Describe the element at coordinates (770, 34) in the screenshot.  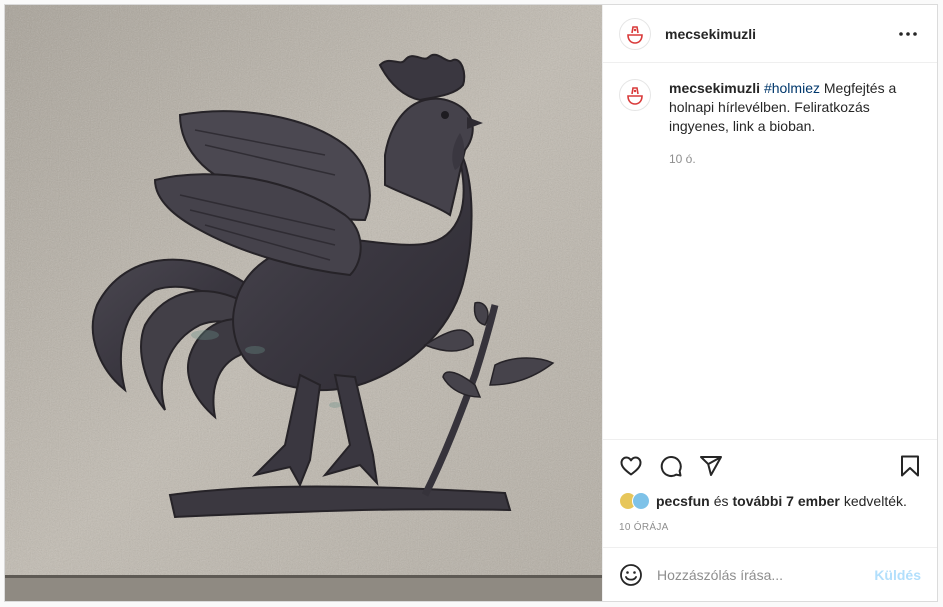
I see `post-header: mecsekimuzli` at that location.